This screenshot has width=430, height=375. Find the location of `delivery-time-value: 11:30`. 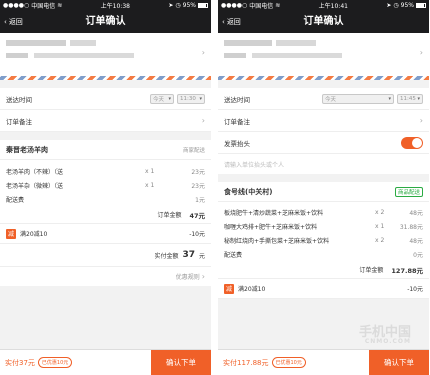

delivery-time-value: 11:30 is located at coordinates (188, 98).